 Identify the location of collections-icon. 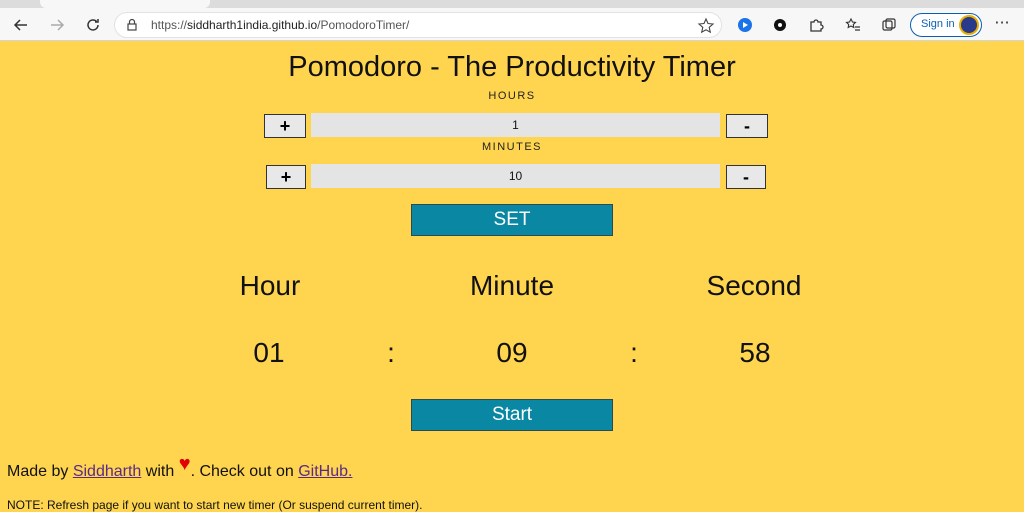
(889, 25).